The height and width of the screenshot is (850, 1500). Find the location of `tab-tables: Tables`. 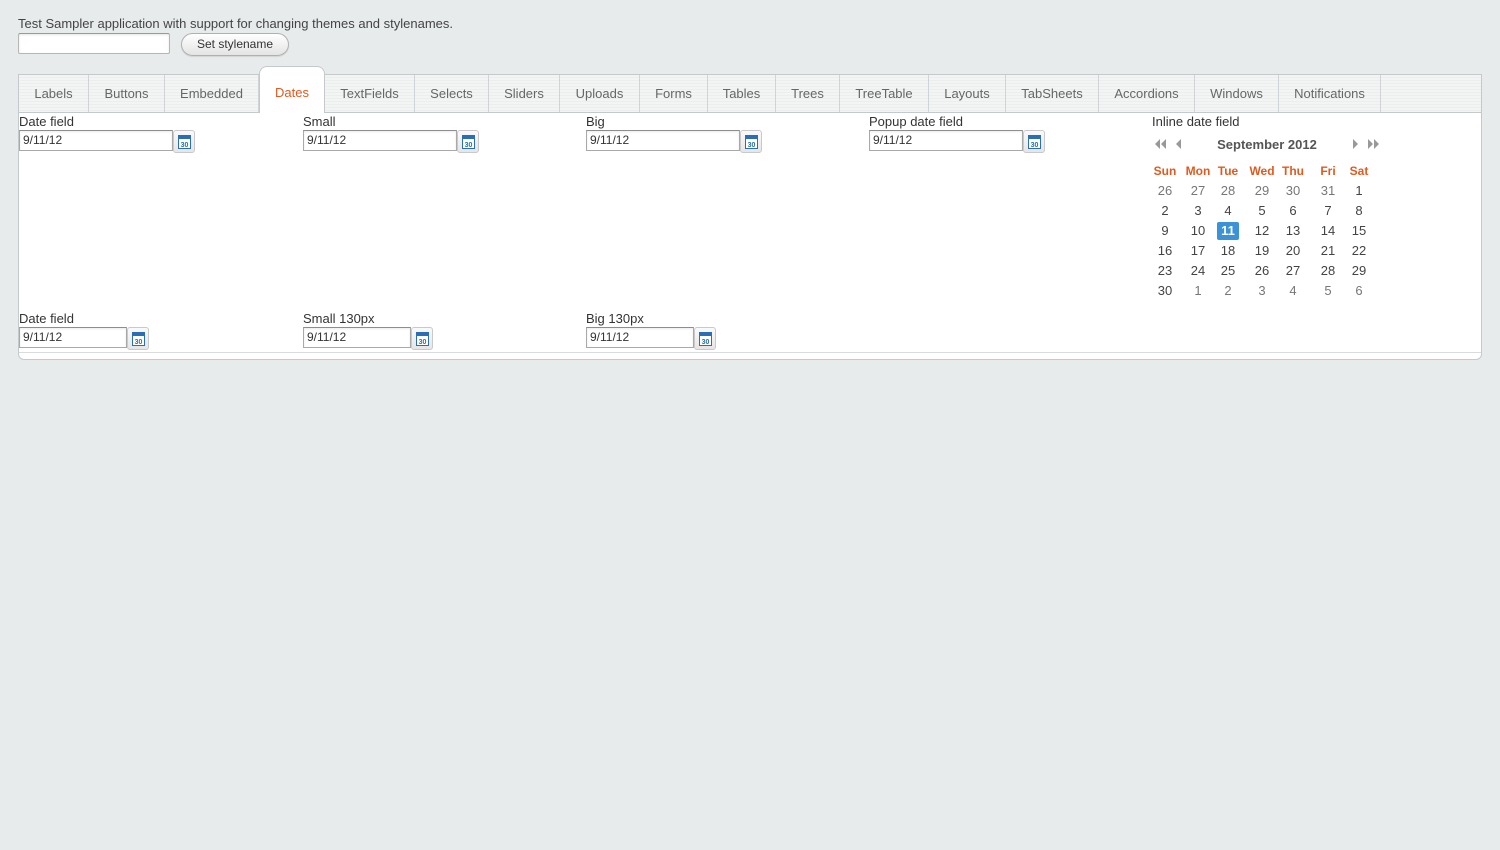

tab-tables: Tables is located at coordinates (742, 93).